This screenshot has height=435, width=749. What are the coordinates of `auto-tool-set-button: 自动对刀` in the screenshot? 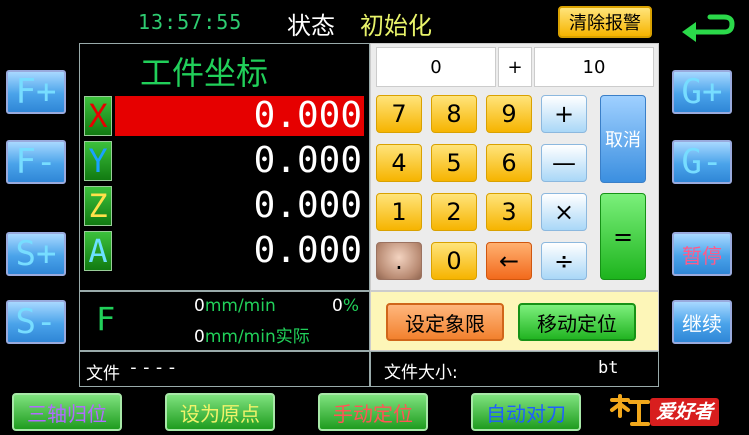 It's located at (526, 412).